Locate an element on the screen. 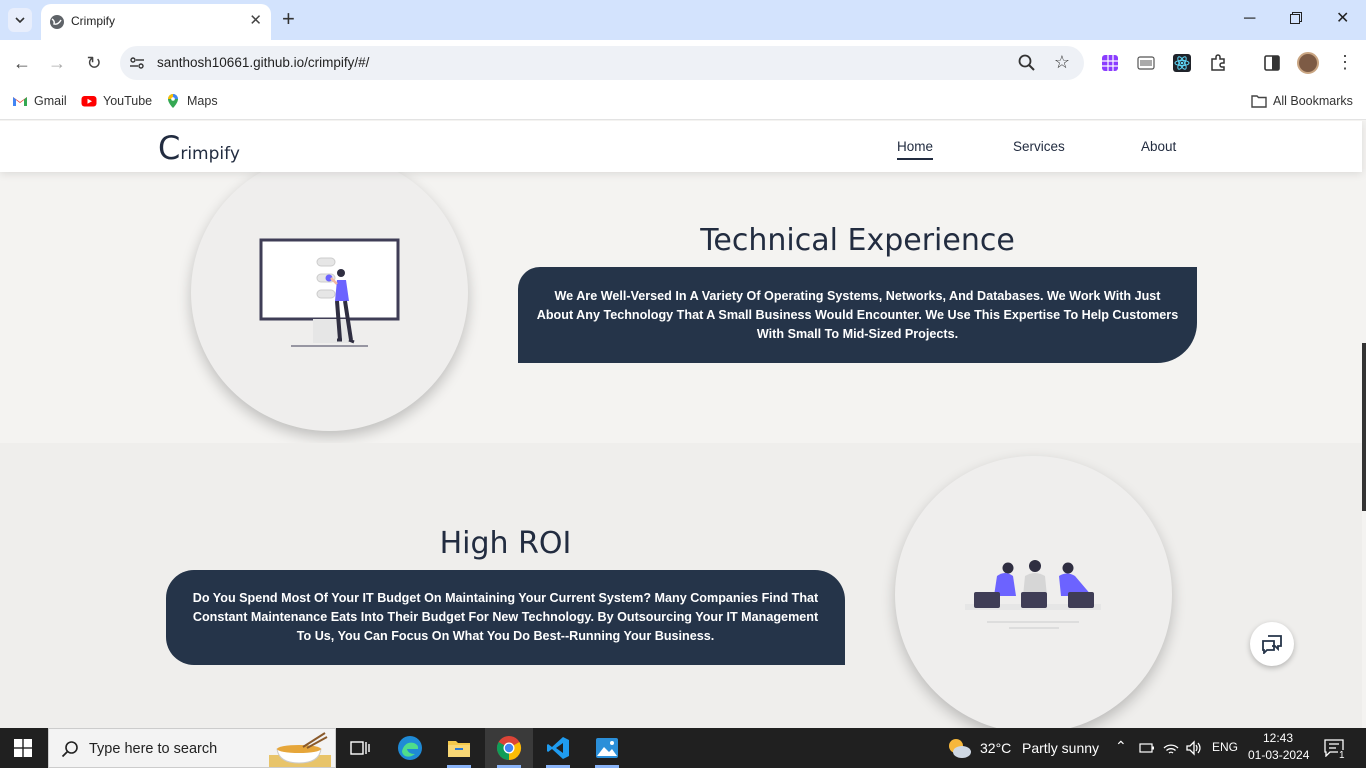  tab-close-icon: ✕ is located at coordinates (255, 21).